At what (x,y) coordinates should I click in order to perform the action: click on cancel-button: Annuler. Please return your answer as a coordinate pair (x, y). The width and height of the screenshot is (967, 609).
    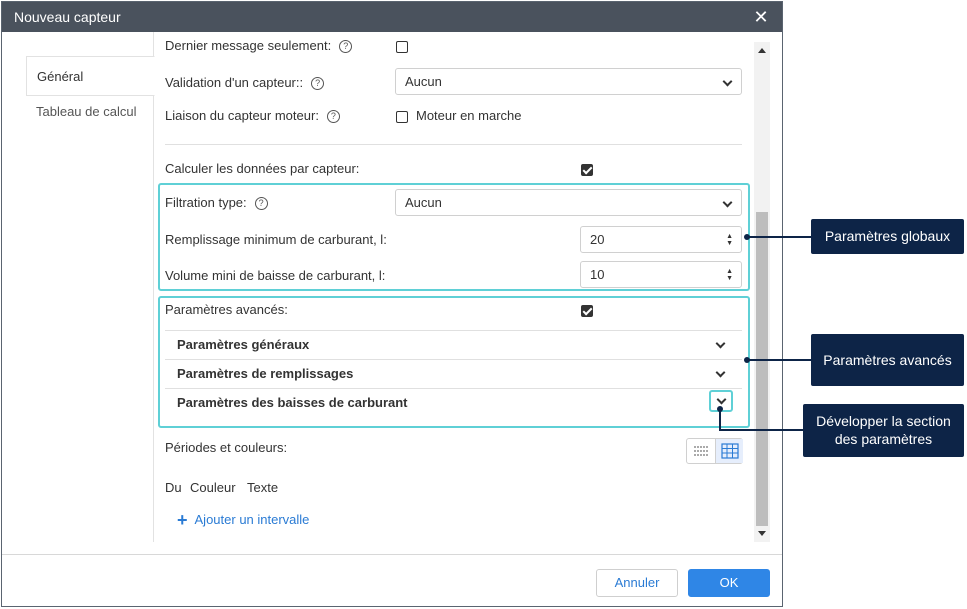
    Looking at the image, I should click on (637, 583).